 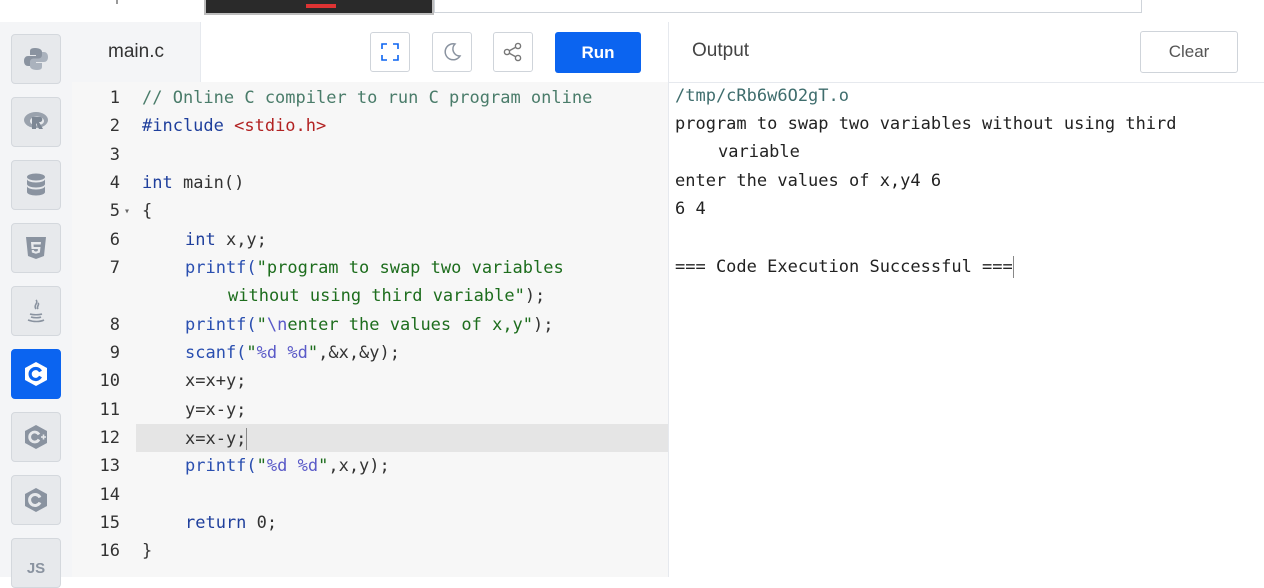 I want to click on line-number: 14, so click(x=109, y=495).